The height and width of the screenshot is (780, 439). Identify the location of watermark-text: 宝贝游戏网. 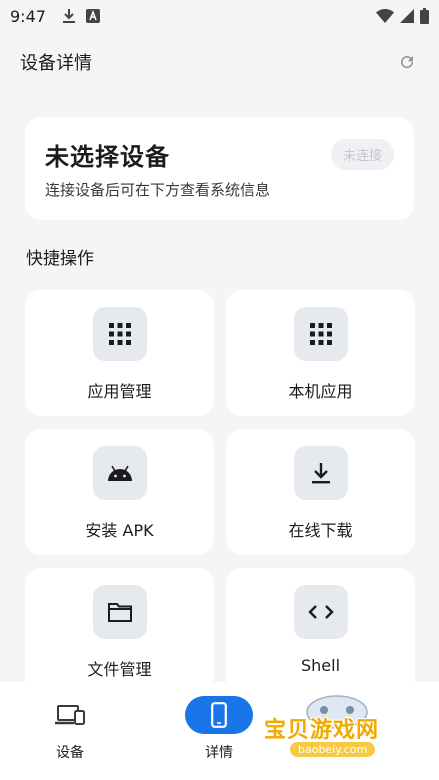
(322, 730).